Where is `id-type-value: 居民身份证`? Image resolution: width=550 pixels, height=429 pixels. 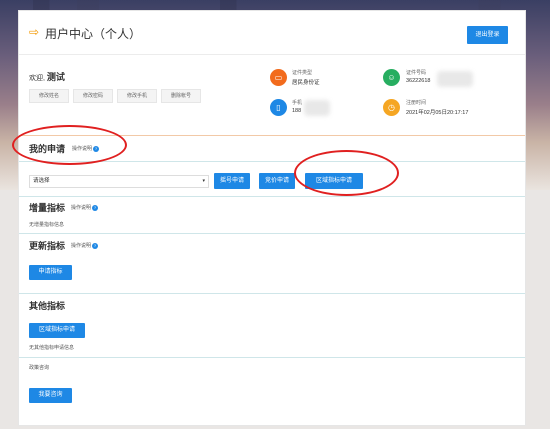 id-type-value: 居民身份证 is located at coordinates (306, 83).